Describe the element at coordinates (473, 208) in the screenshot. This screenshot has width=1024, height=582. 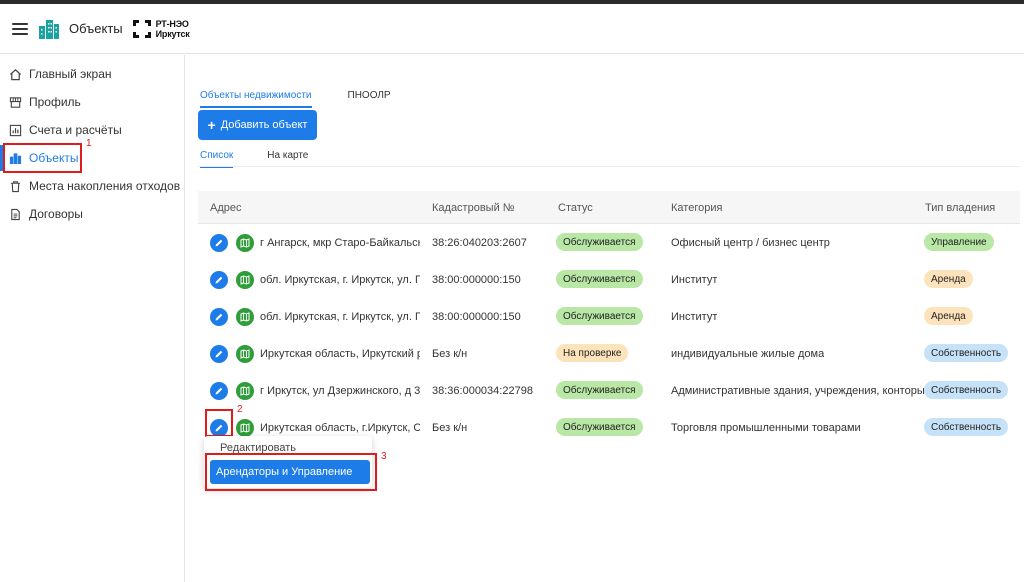
I see `column-header-cadastral: Кадастровый №` at that location.